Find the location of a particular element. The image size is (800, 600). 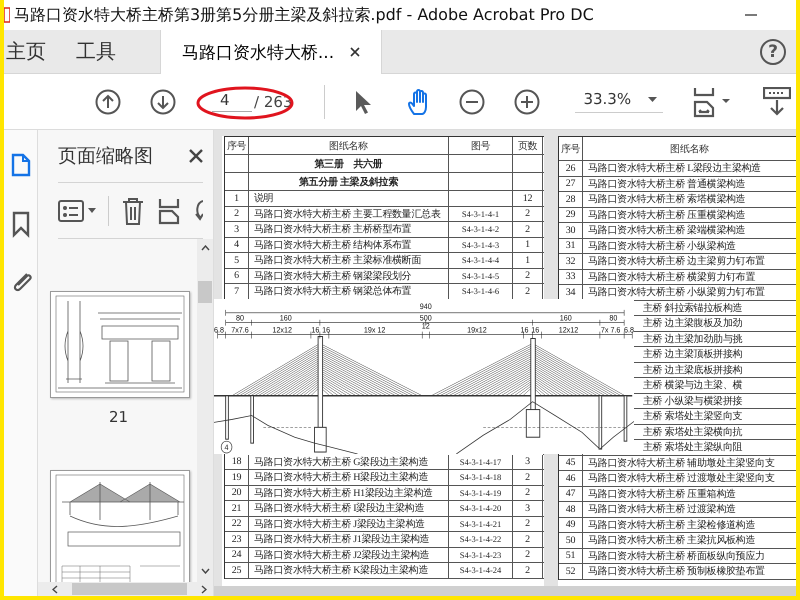

dimension-label: 80 is located at coordinates (240, 317).